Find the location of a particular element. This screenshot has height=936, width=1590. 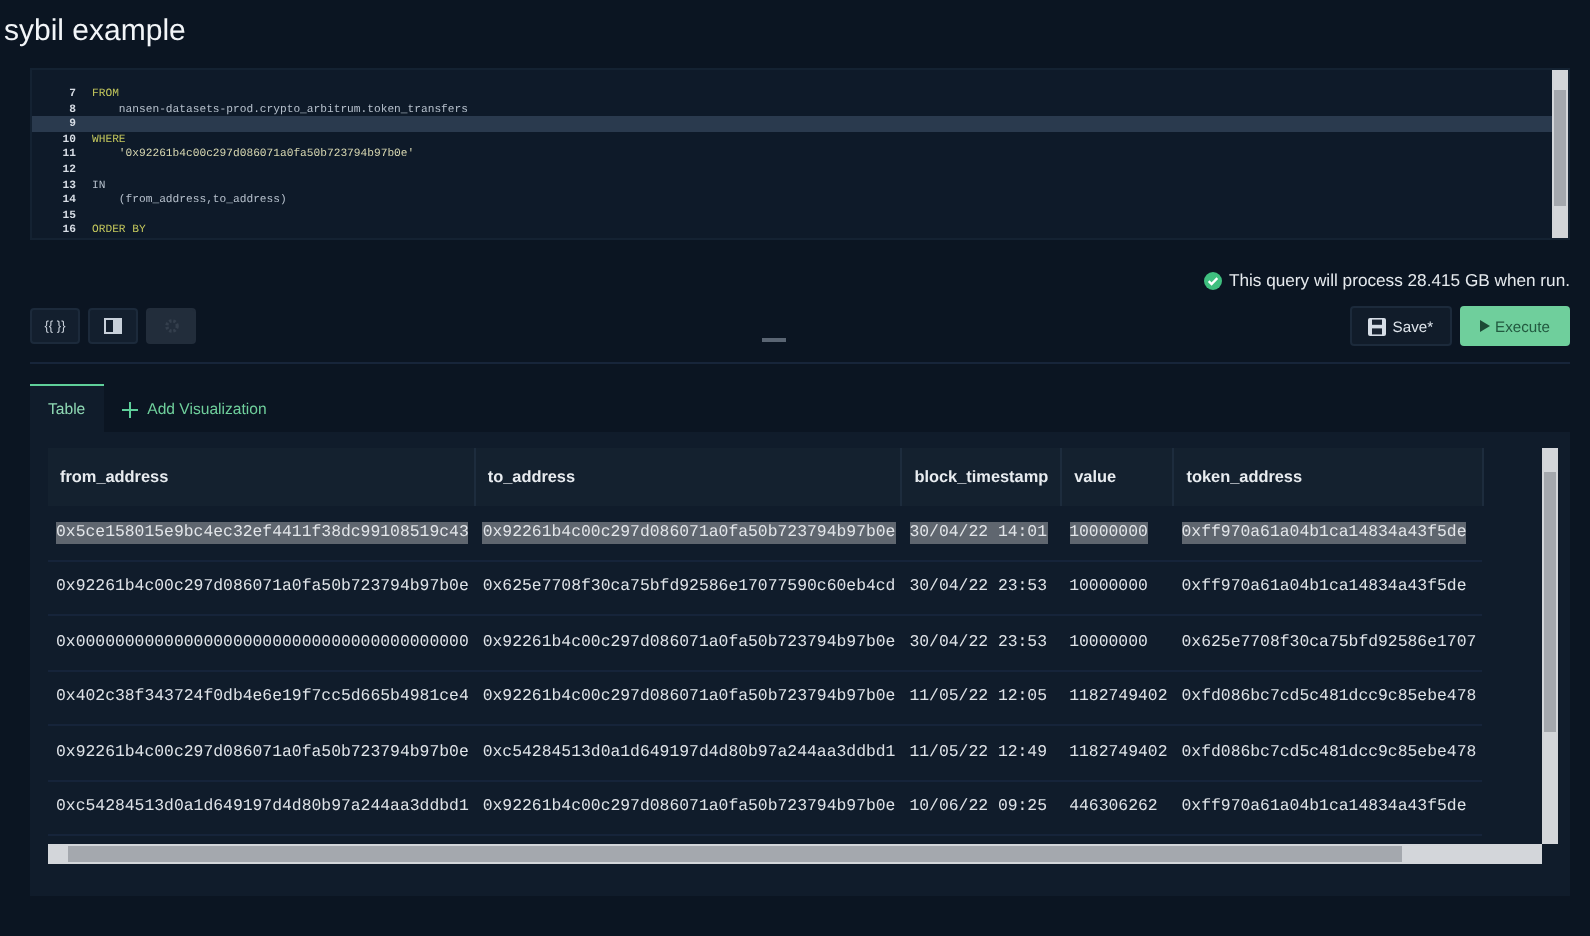

column-header: to_address is located at coordinates (688, 477).